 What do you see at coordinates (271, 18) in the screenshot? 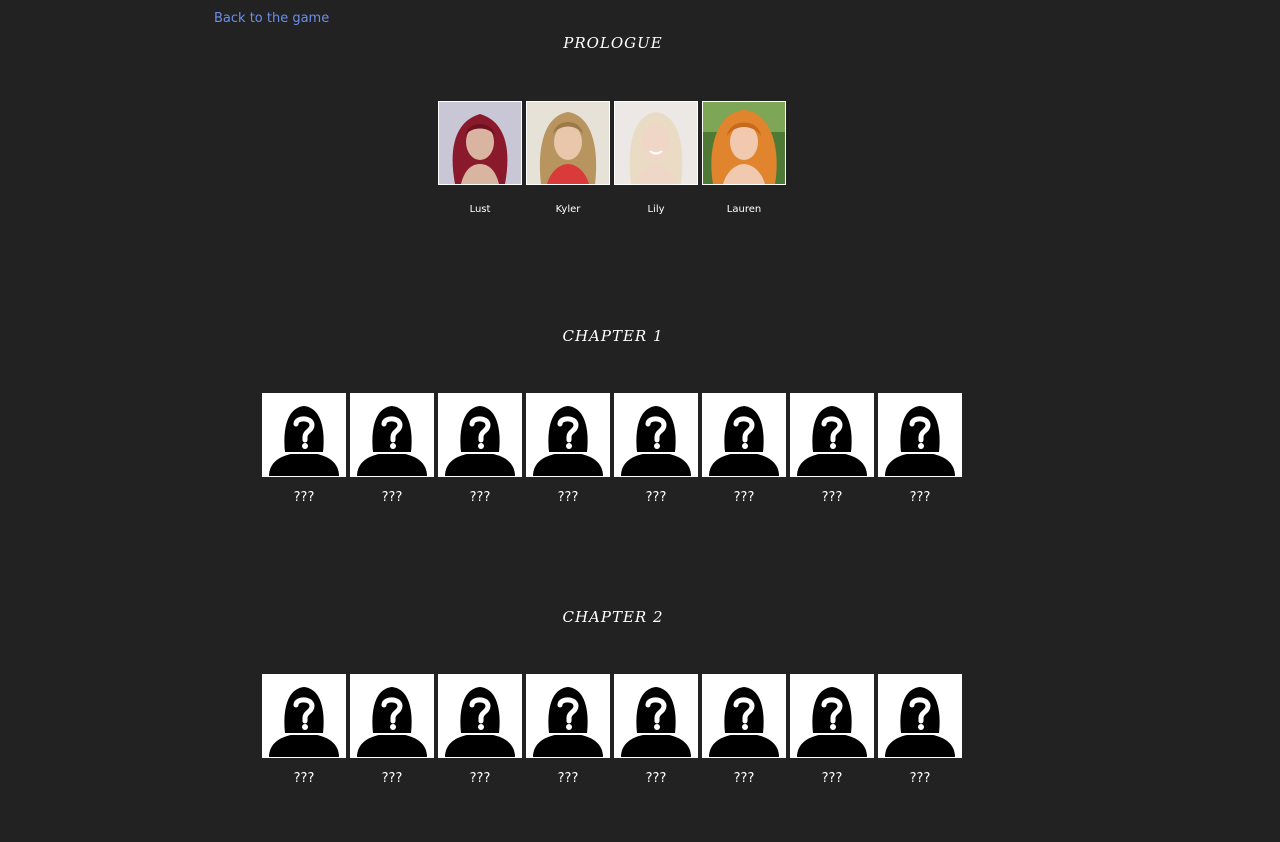
I see `back-to-game-link: Back to the game` at bounding box center [271, 18].